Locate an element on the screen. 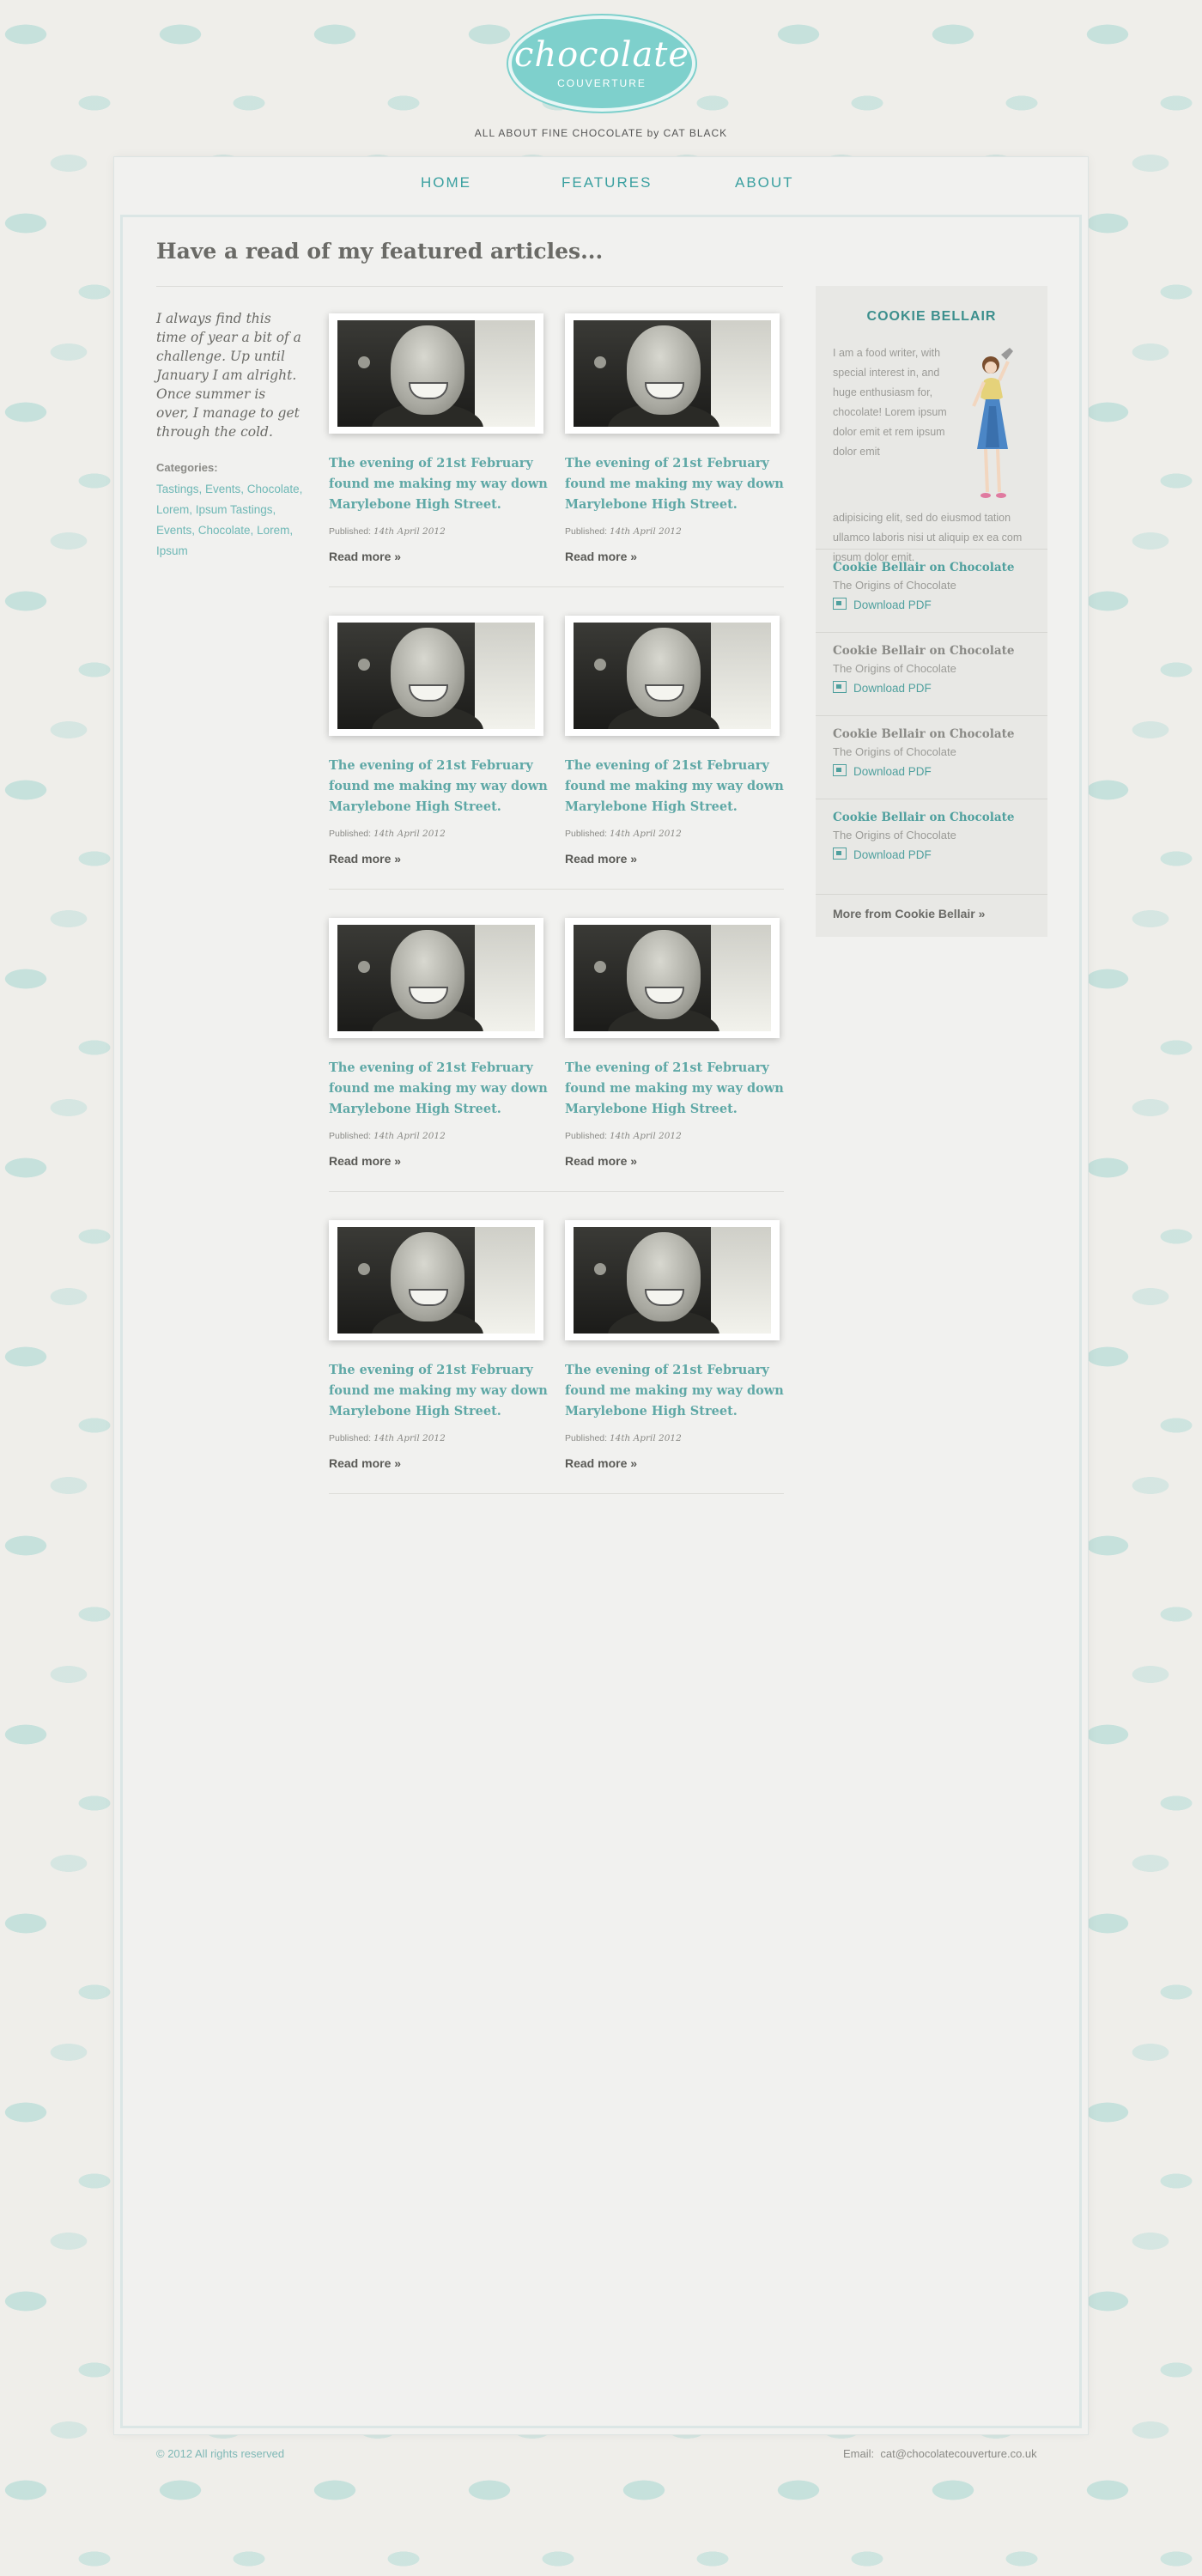 The width and height of the screenshot is (1202, 2576). sidebar-title: COOKIE BELLAIR is located at coordinates (931, 316).